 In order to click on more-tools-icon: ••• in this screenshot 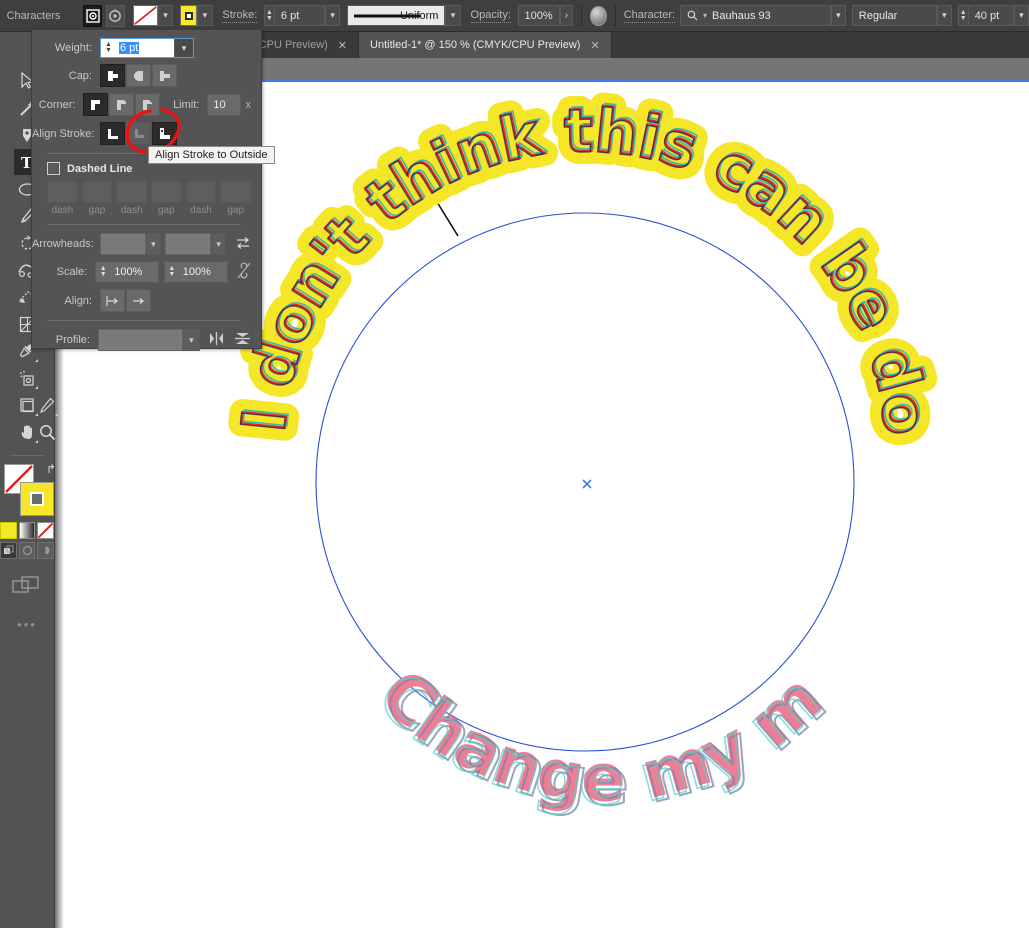, I will do `click(27, 624)`.